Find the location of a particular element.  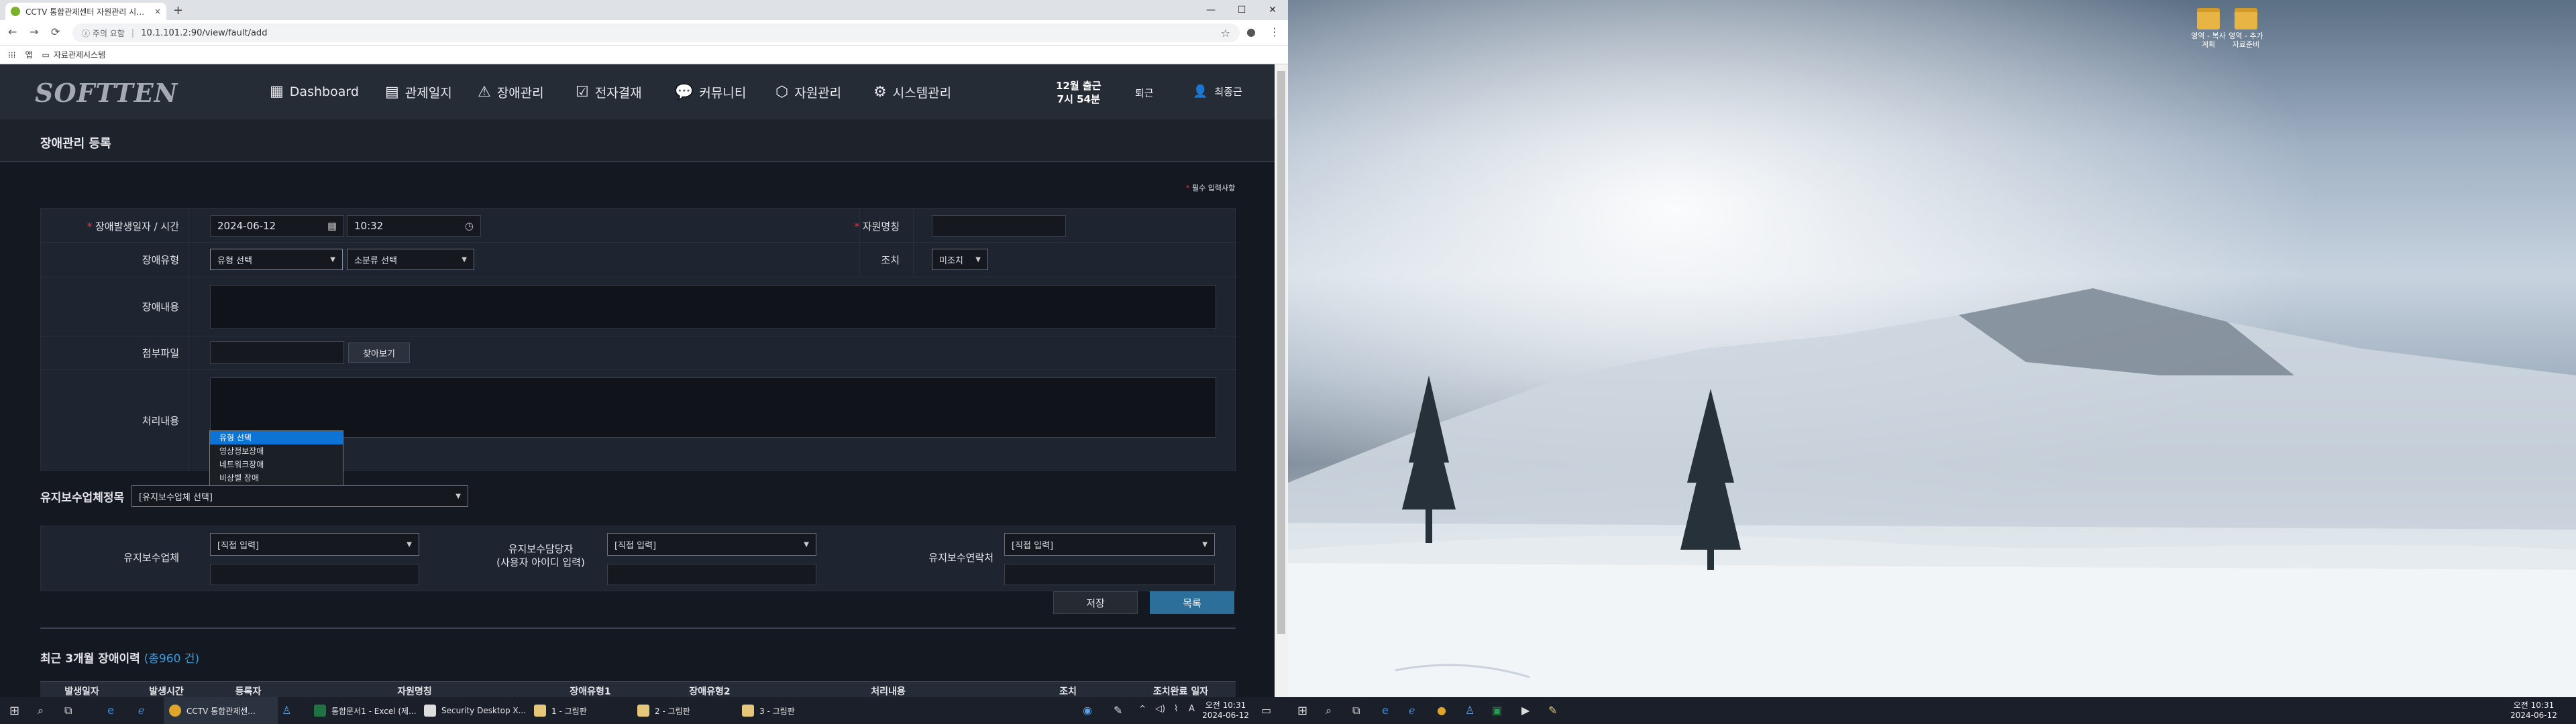

taskbar-clock-left: 오전 10:31 2024-06-12 is located at coordinates (1225, 711).